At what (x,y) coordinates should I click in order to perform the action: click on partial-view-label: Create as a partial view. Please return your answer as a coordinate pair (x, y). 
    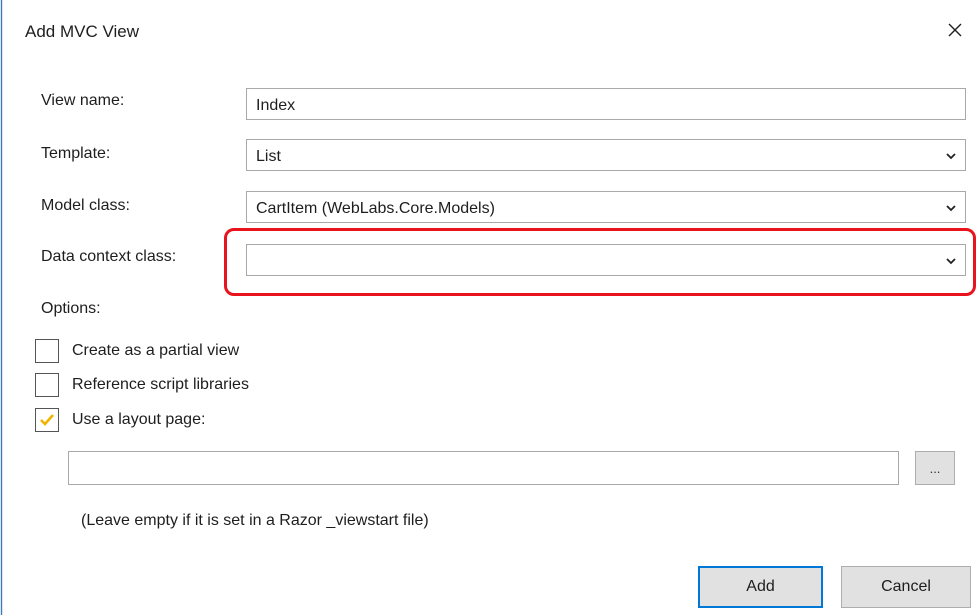
    Looking at the image, I should click on (156, 350).